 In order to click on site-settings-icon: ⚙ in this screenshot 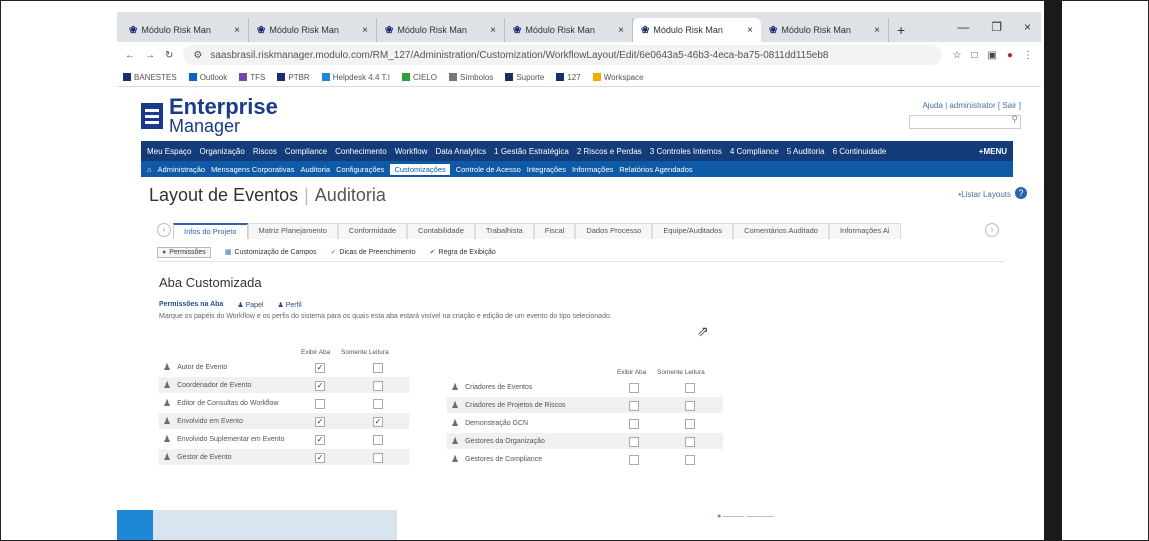, I will do `click(197, 55)`.